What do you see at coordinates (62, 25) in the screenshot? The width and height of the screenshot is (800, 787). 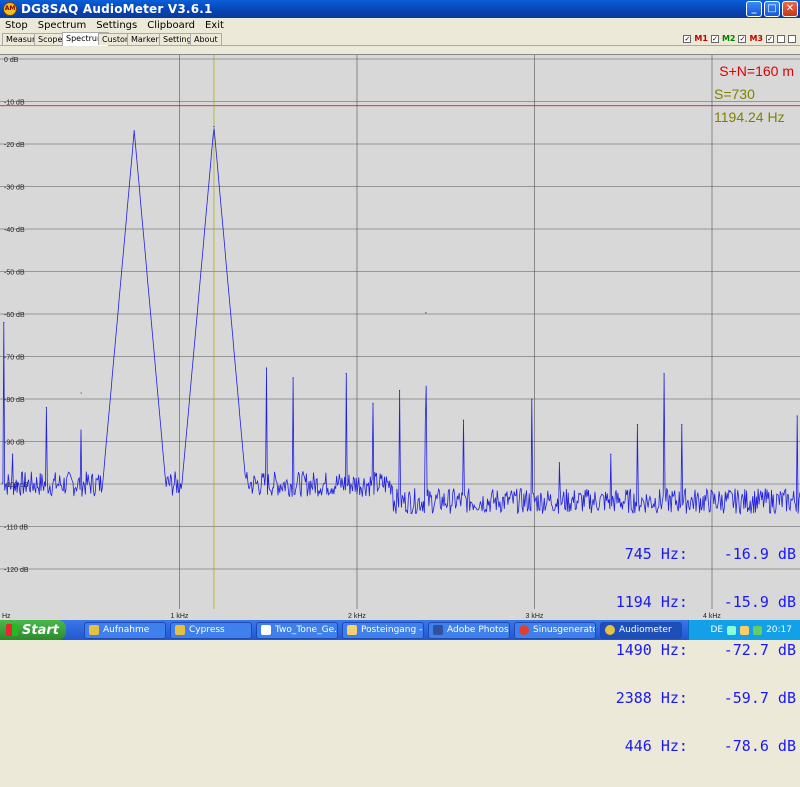 I see `menu-spectrum: Spectrum` at bounding box center [62, 25].